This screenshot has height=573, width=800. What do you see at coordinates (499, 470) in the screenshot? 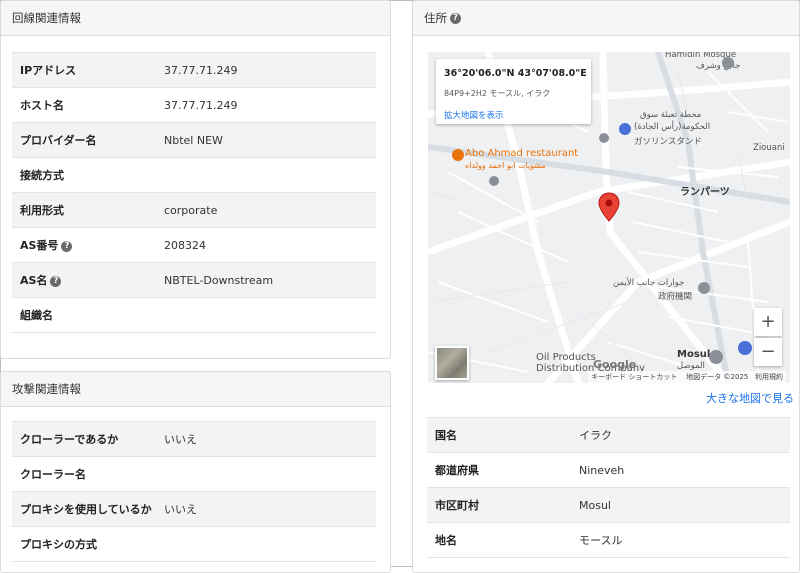
I see `row-label: 都道府県` at bounding box center [499, 470].